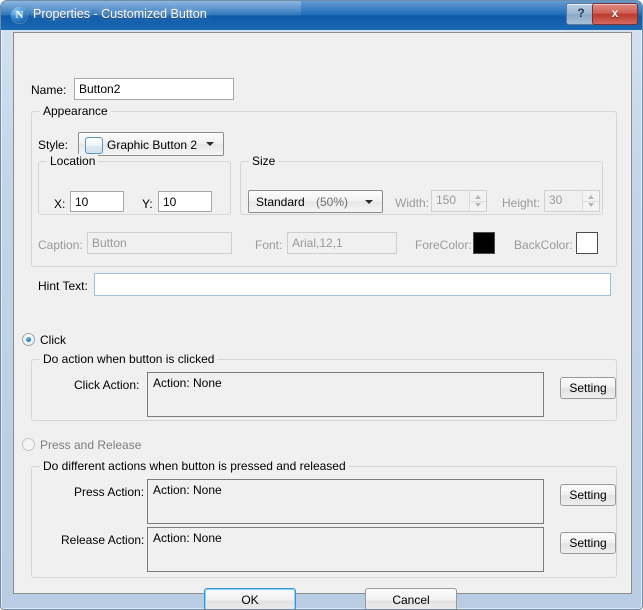  I want to click on width-spinner: 150, so click(459, 201).